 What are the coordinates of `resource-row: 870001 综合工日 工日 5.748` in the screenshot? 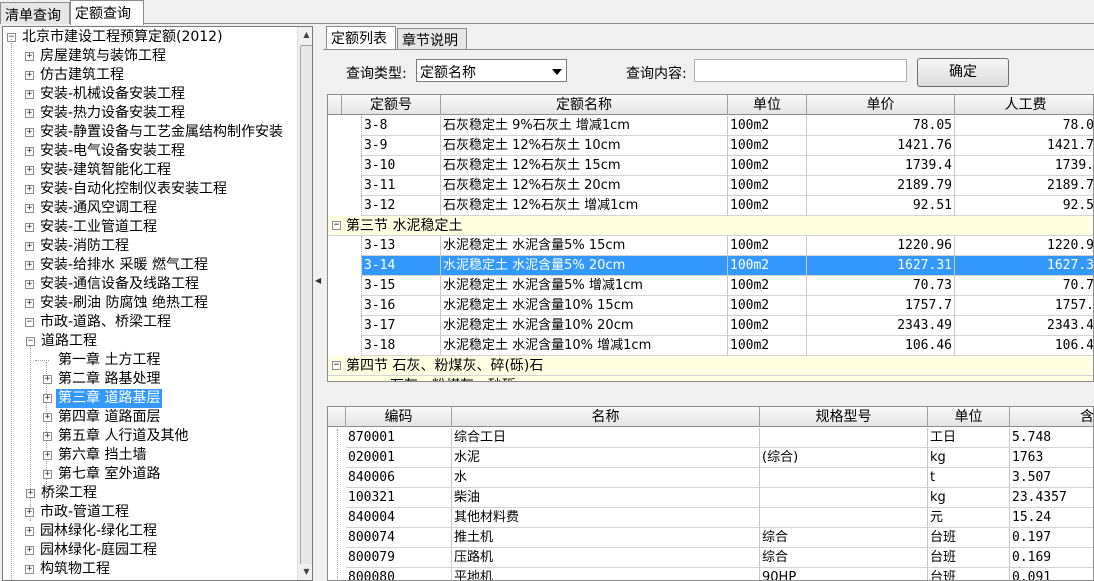 It's located at (710, 438).